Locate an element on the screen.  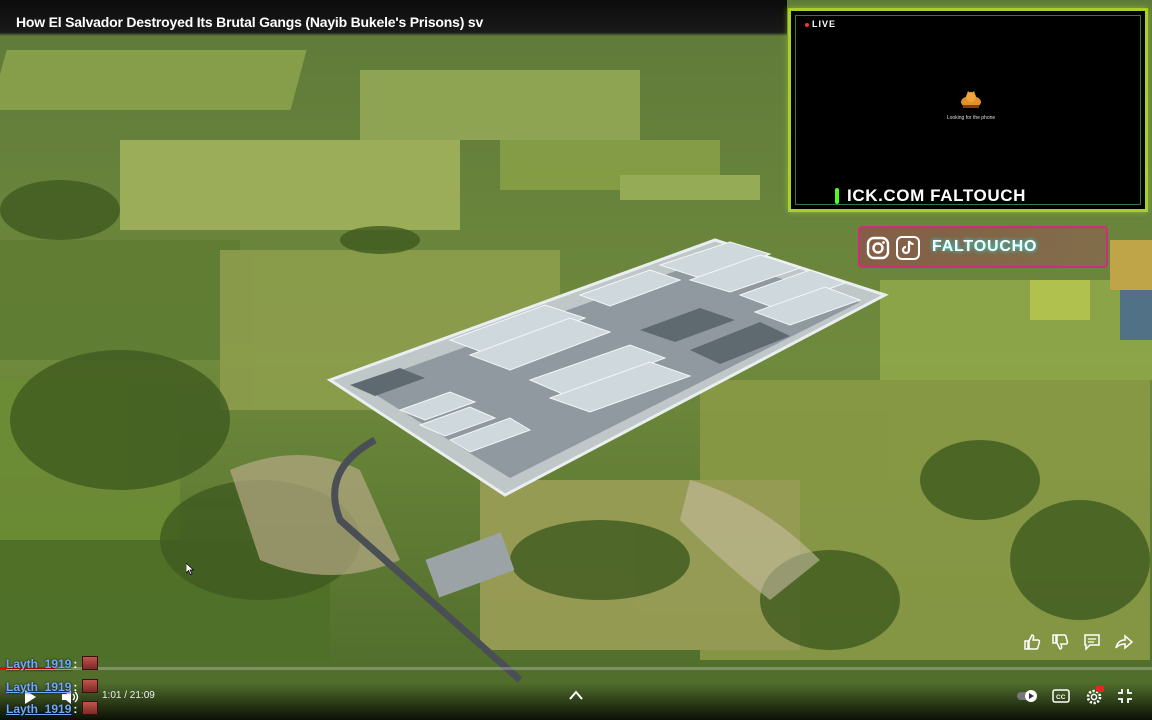
side-actions is located at coordinates (1081, 642).